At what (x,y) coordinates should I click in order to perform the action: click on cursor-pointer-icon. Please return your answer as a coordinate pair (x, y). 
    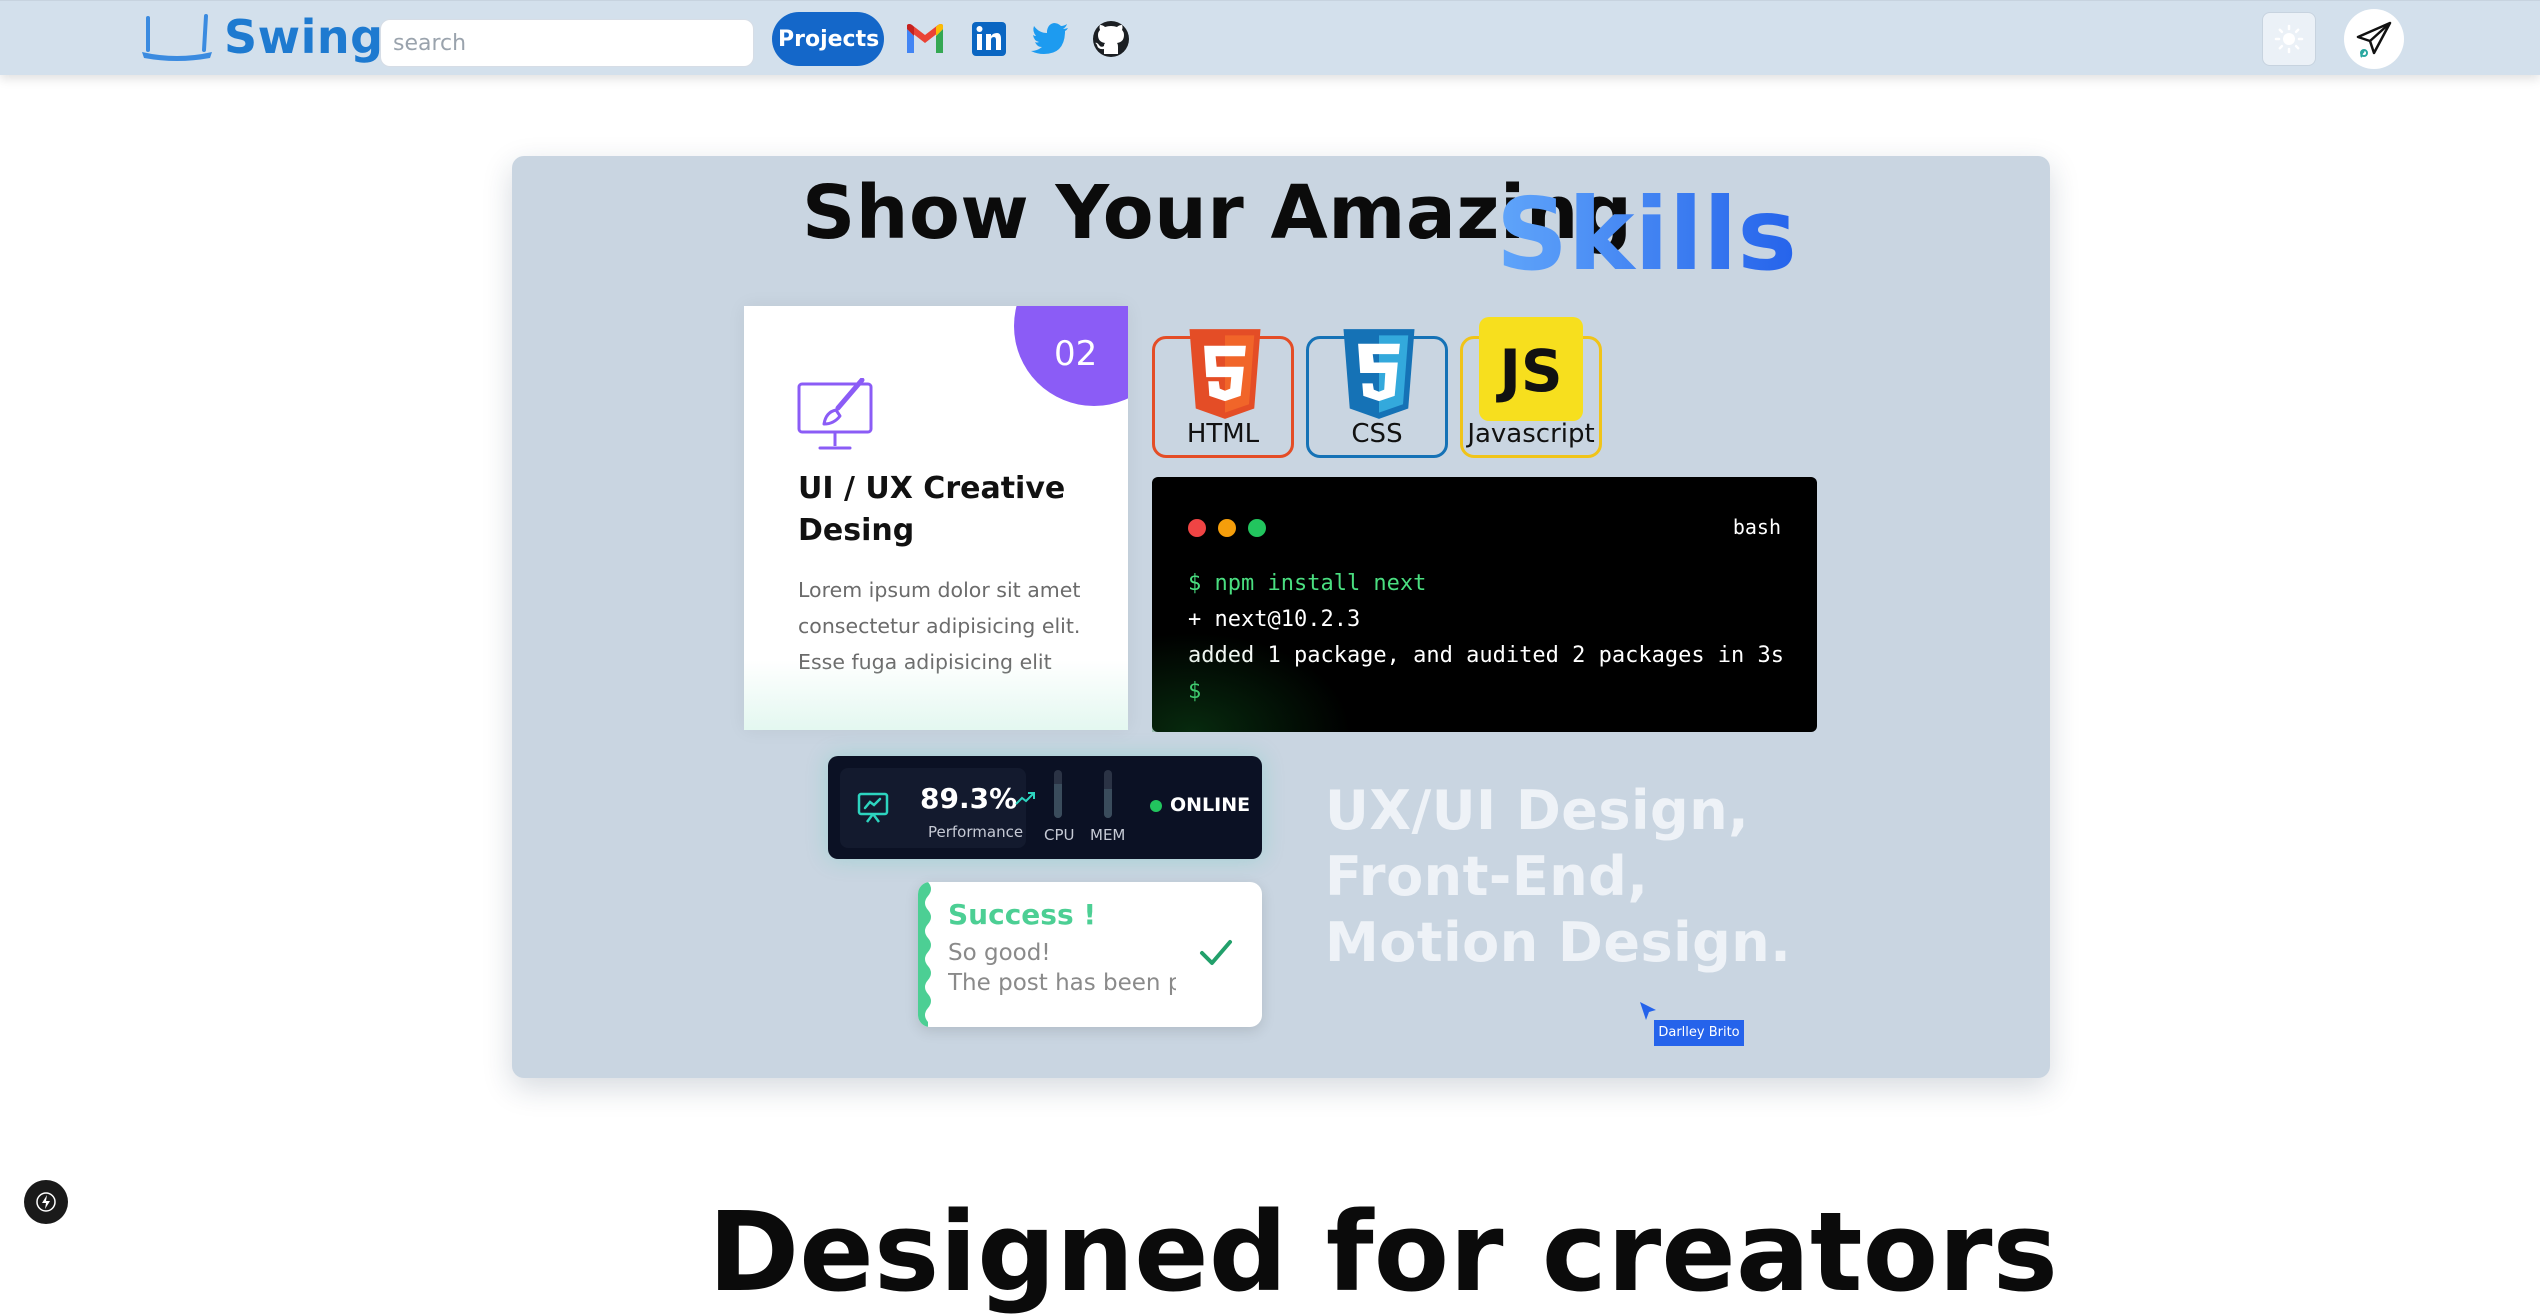
    Looking at the image, I should click on (1648, 1011).